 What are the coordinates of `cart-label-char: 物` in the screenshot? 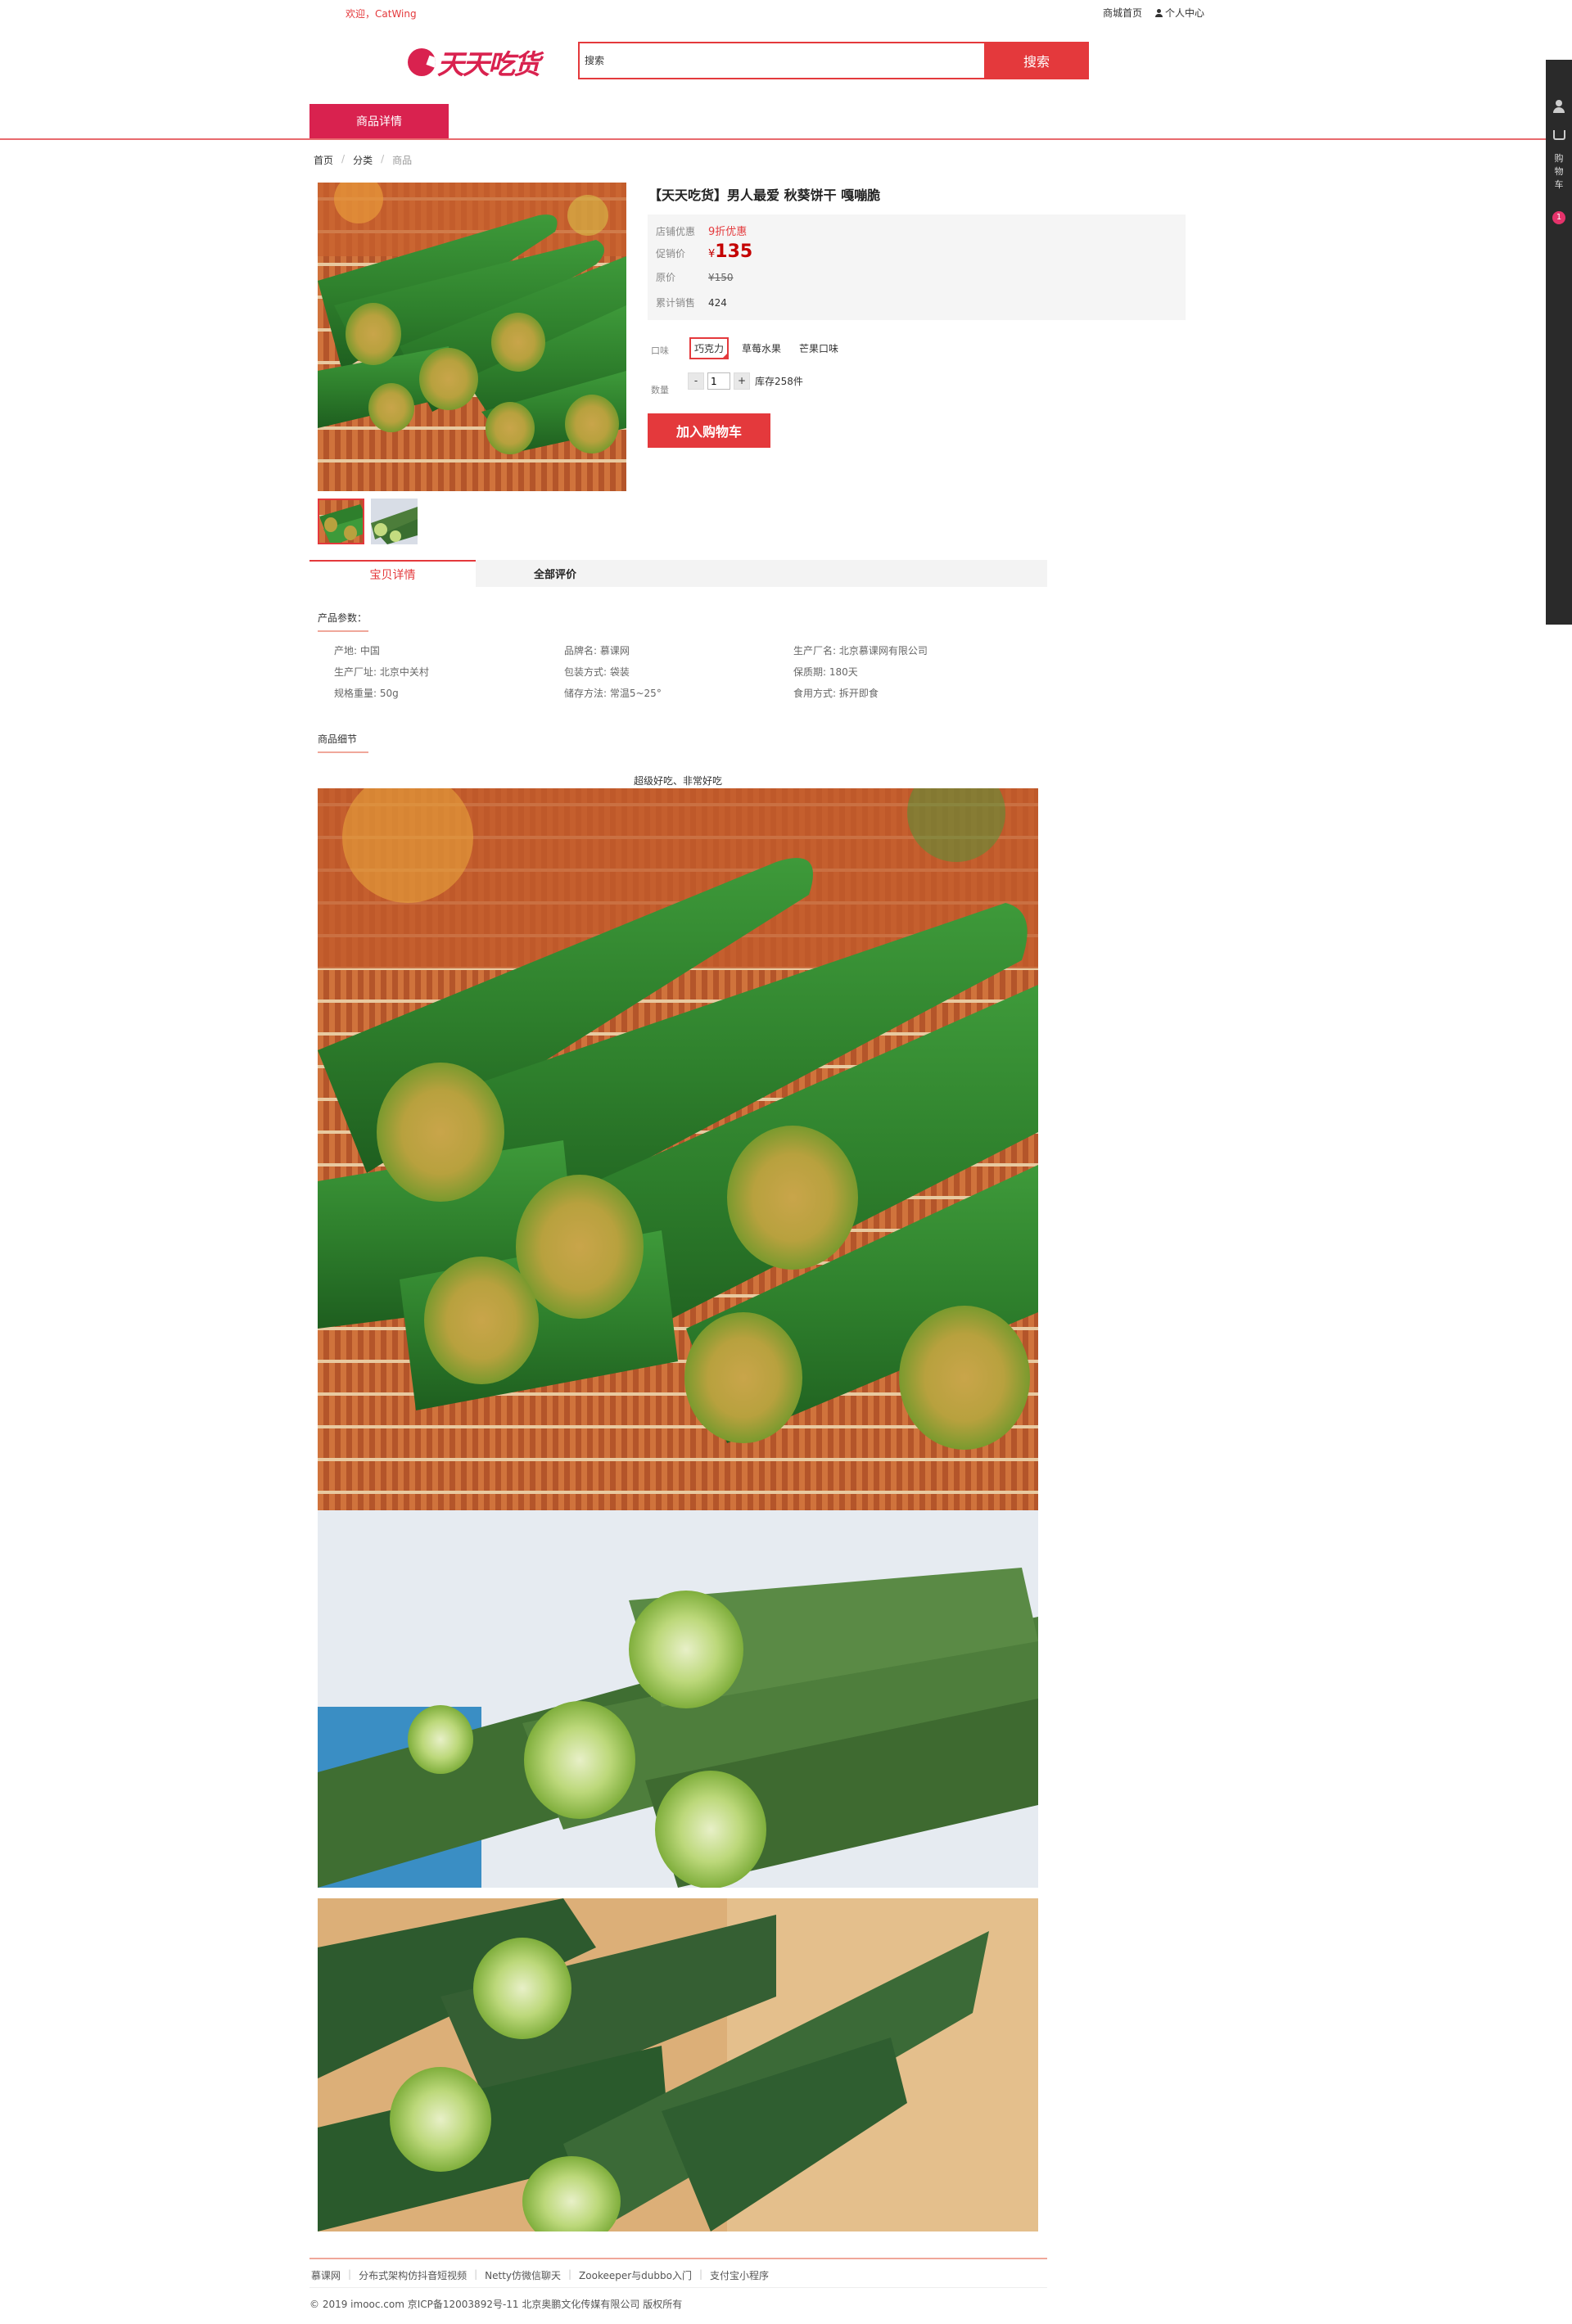 It's located at (1559, 171).